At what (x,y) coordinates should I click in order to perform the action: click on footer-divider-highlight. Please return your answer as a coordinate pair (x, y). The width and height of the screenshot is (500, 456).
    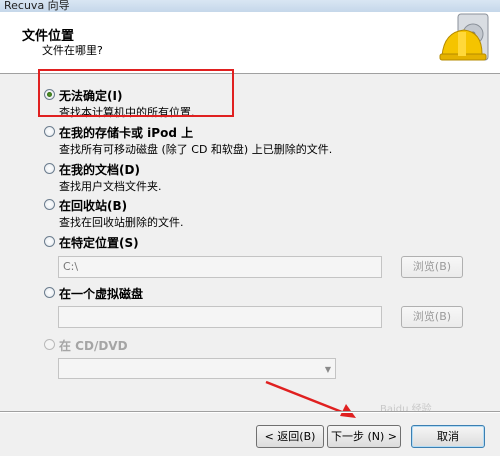
    Looking at the image, I should click on (250, 412).